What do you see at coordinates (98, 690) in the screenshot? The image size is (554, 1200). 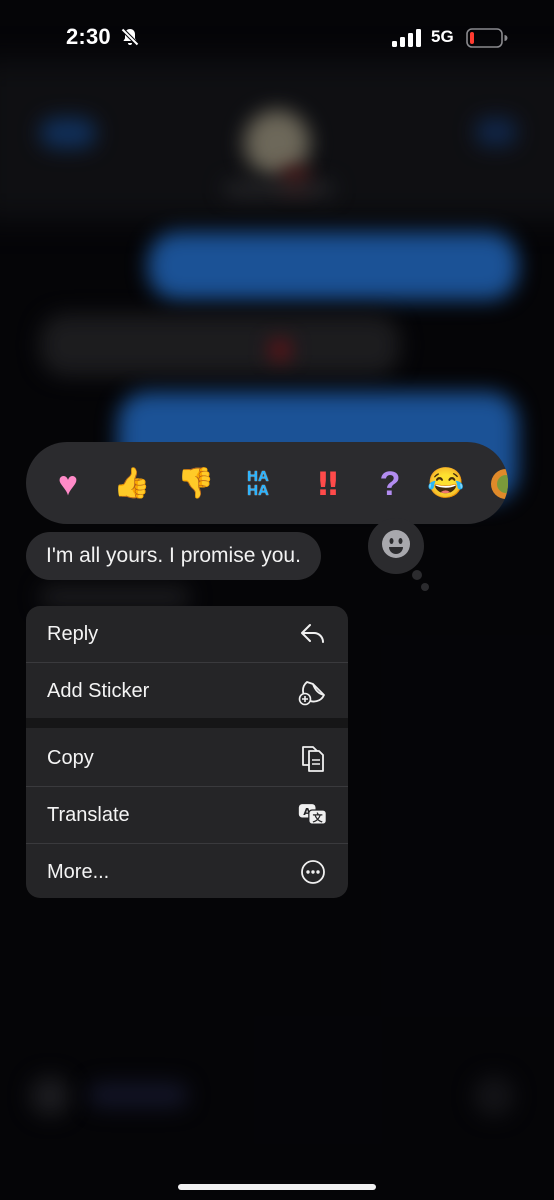 I see `menu-item-label: Add Sticker` at bounding box center [98, 690].